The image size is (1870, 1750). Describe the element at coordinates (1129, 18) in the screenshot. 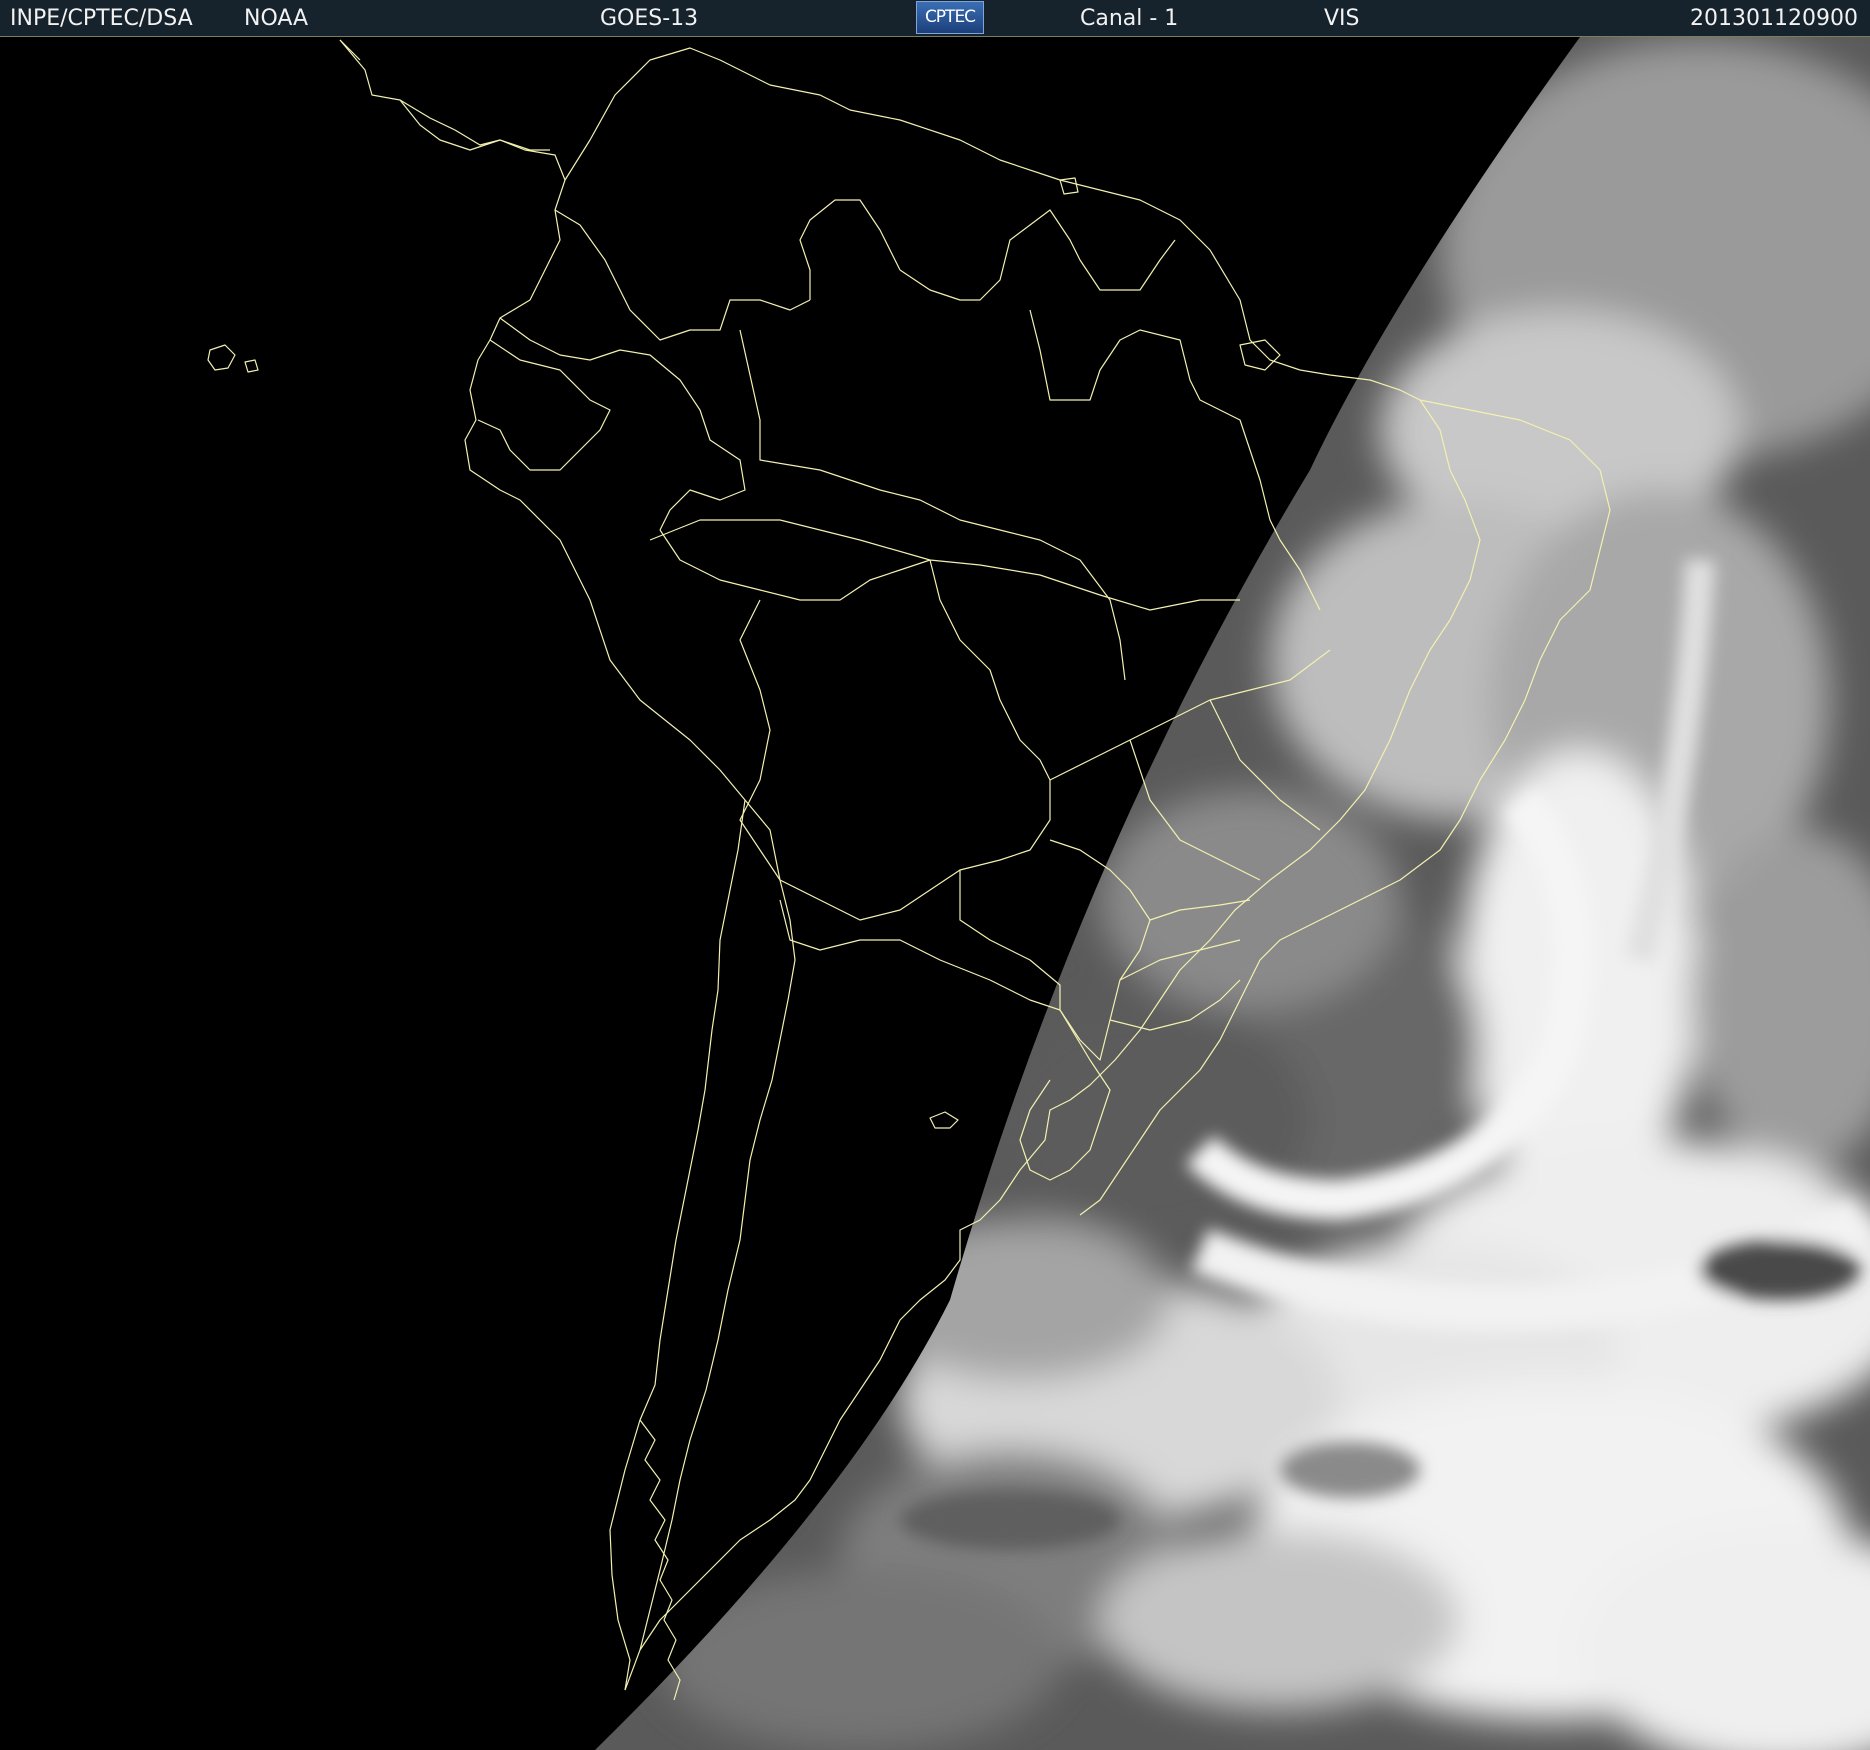

I see `channel-label: Canal - 1` at that location.